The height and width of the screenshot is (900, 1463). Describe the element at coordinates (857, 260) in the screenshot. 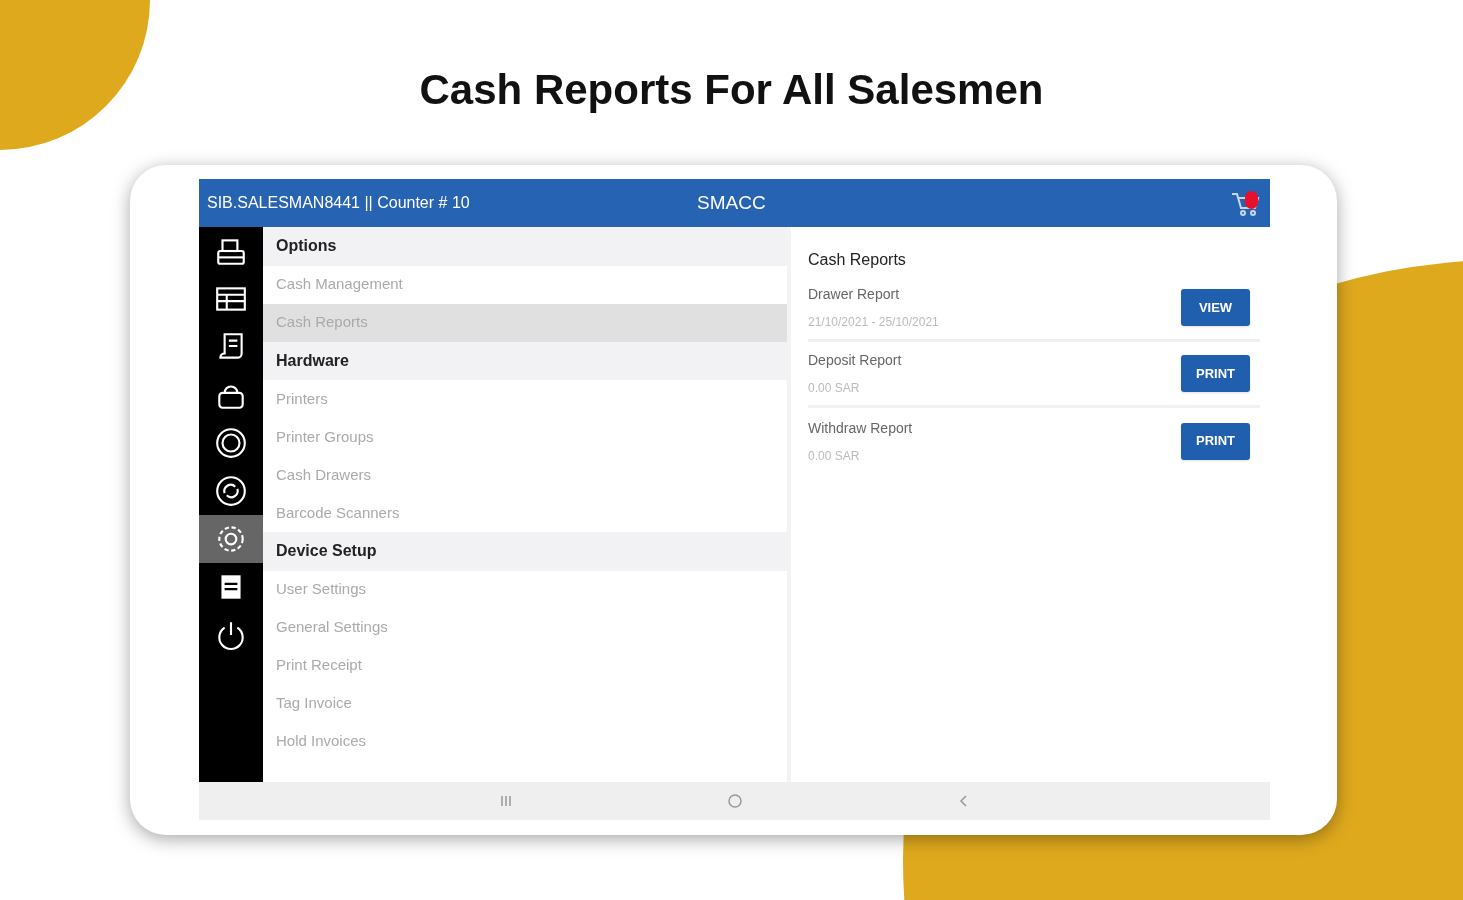

I see `panel-title: Cash Reports` at that location.